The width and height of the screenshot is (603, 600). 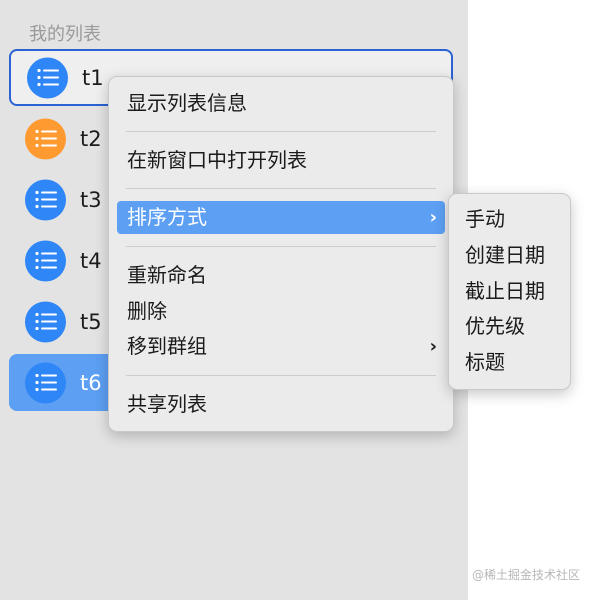 What do you see at coordinates (281, 275) in the screenshot?
I see `menu-item-rename: 重新命名` at bounding box center [281, 275].